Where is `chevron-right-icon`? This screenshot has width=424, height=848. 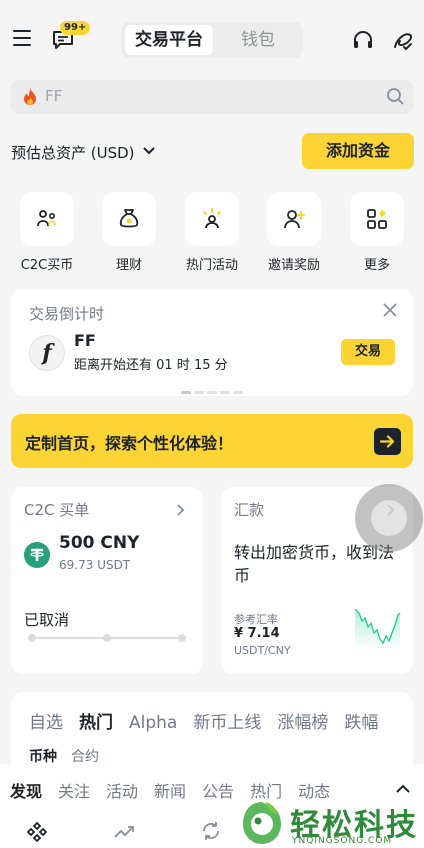 chevron-right-icon is located at coordinates (181, 510).